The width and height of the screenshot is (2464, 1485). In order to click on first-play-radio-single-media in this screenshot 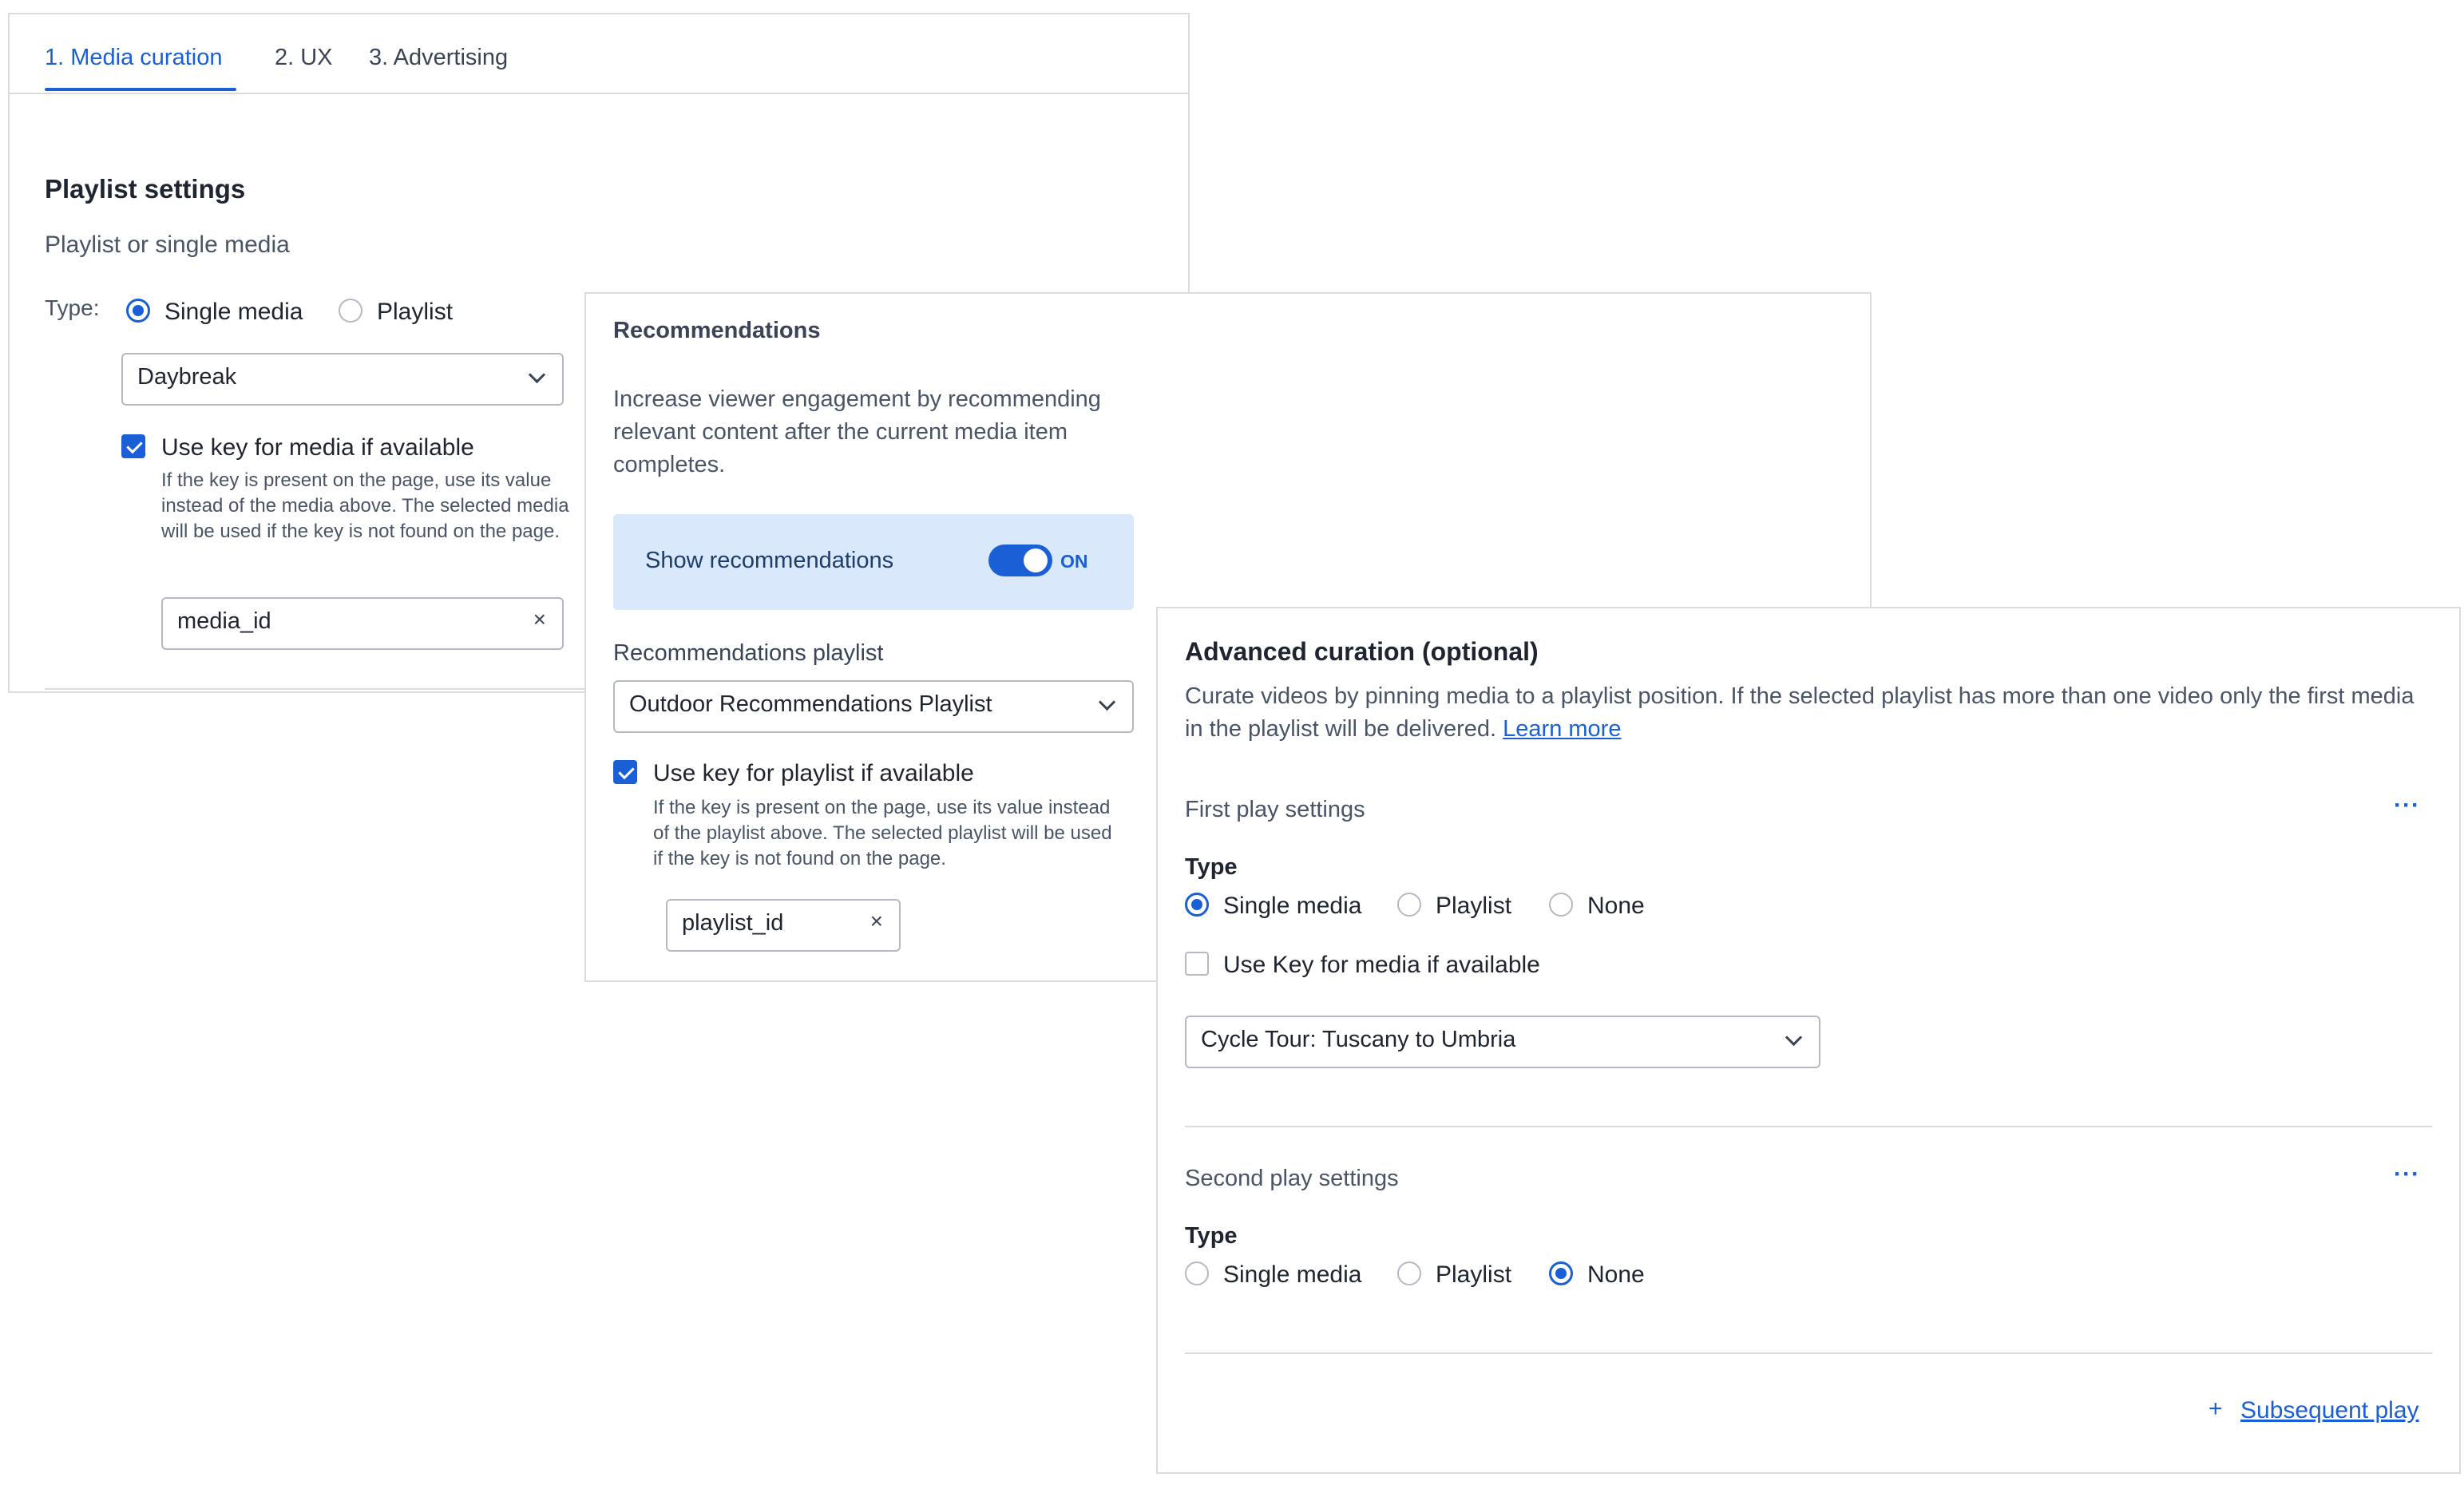, I will do `click(1197, 905)`.